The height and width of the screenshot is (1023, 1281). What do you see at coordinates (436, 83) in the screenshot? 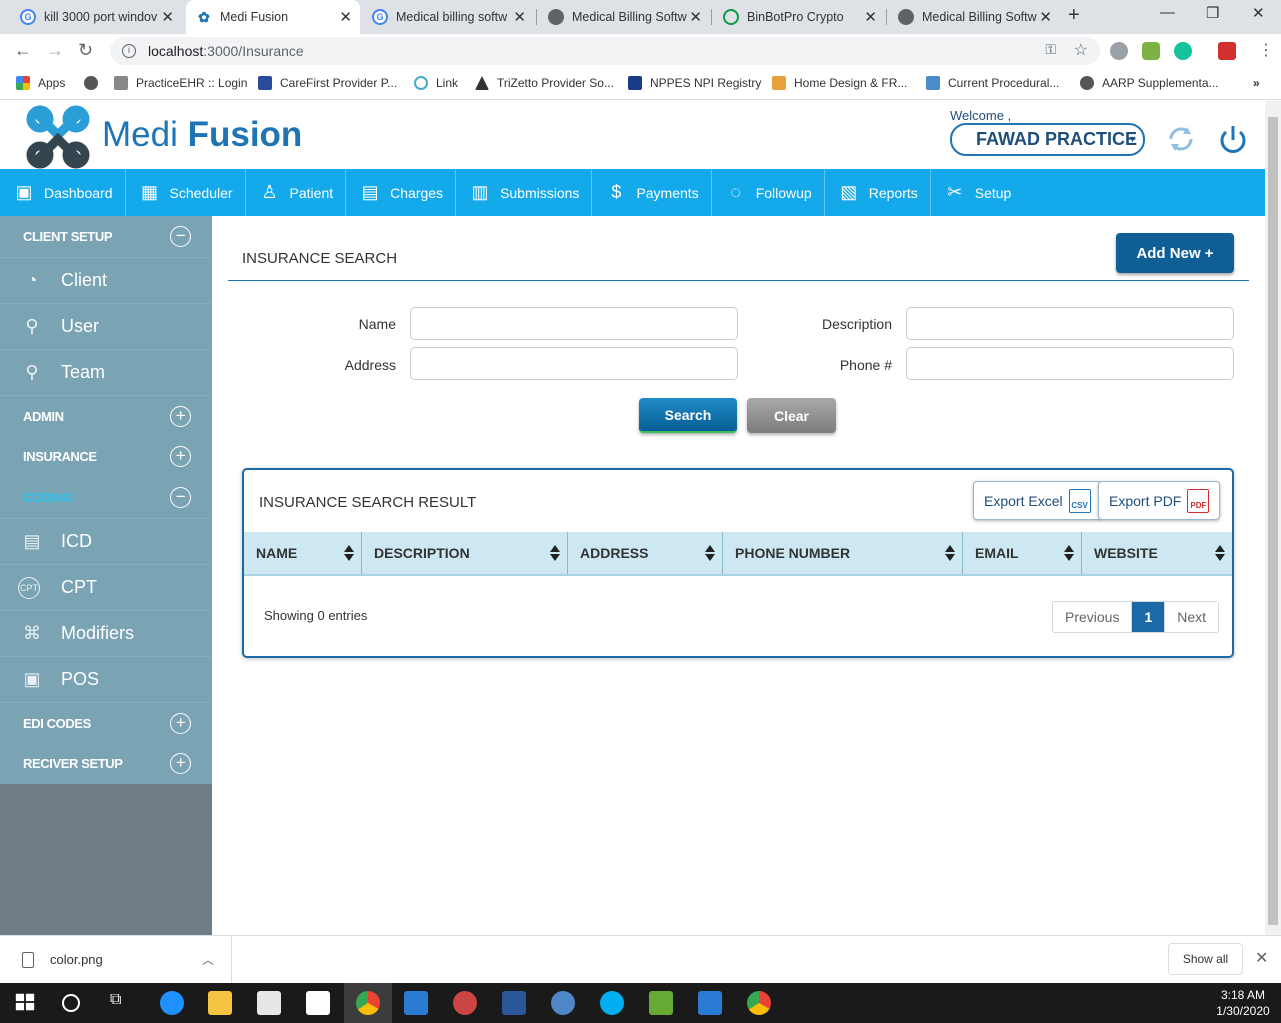
I see `bookmark-link: Link` at bounding box center [436, 83].